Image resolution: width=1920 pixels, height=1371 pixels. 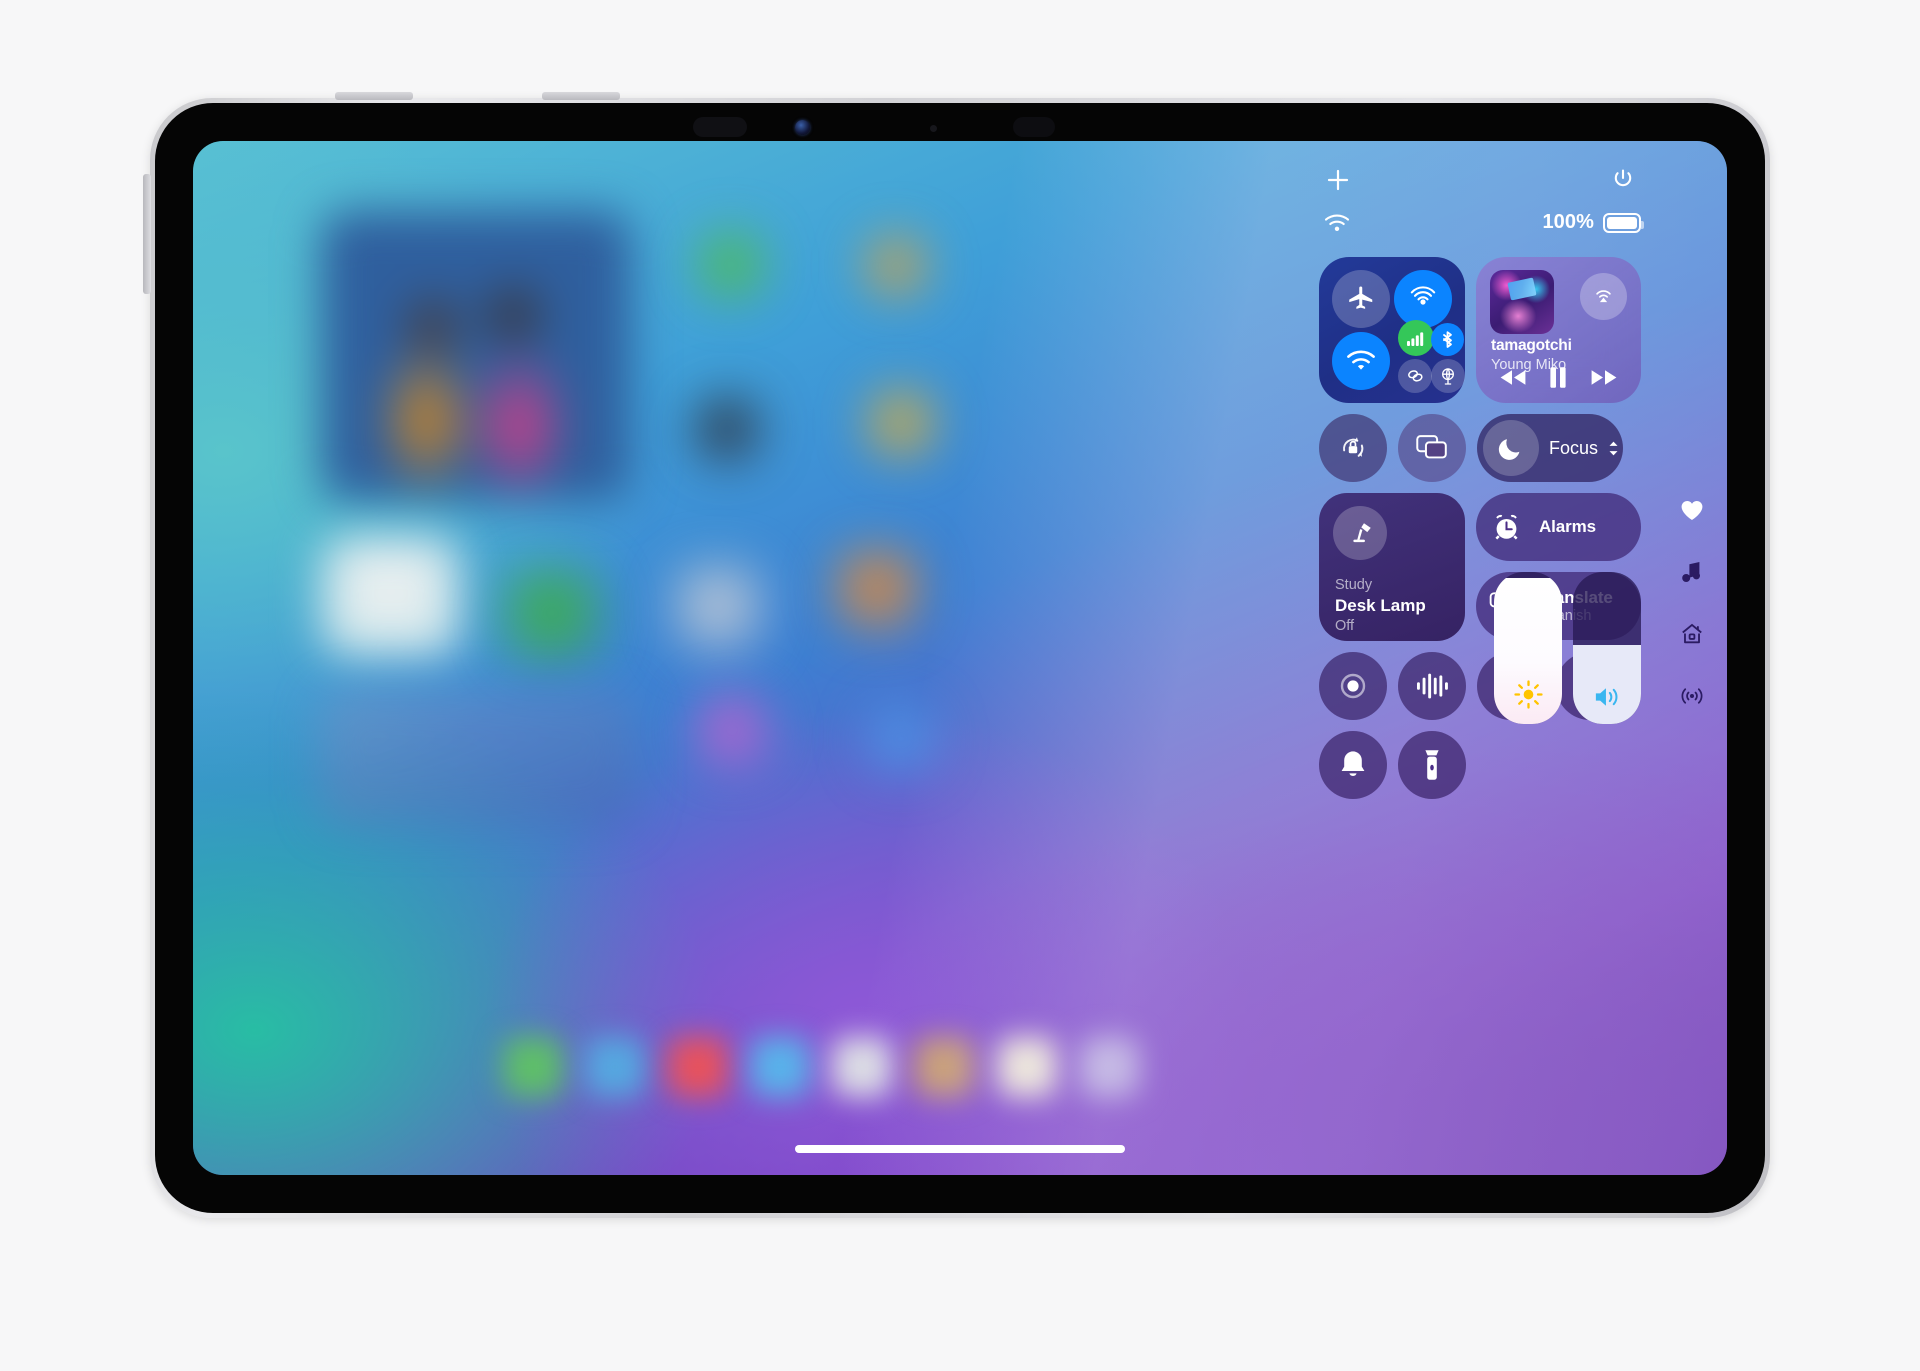 I want to click on personal-hotspot-toggle, so click(x=1415, y=376).